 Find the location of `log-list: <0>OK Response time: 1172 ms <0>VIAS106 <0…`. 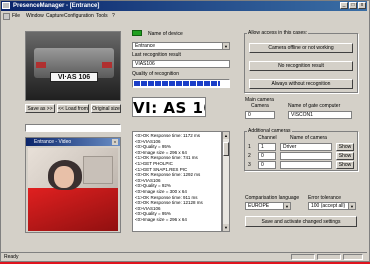

log-list: <0>OK Response time: 1172 ms <0>VIAS106 <0… is located at coordinates (177, 181).